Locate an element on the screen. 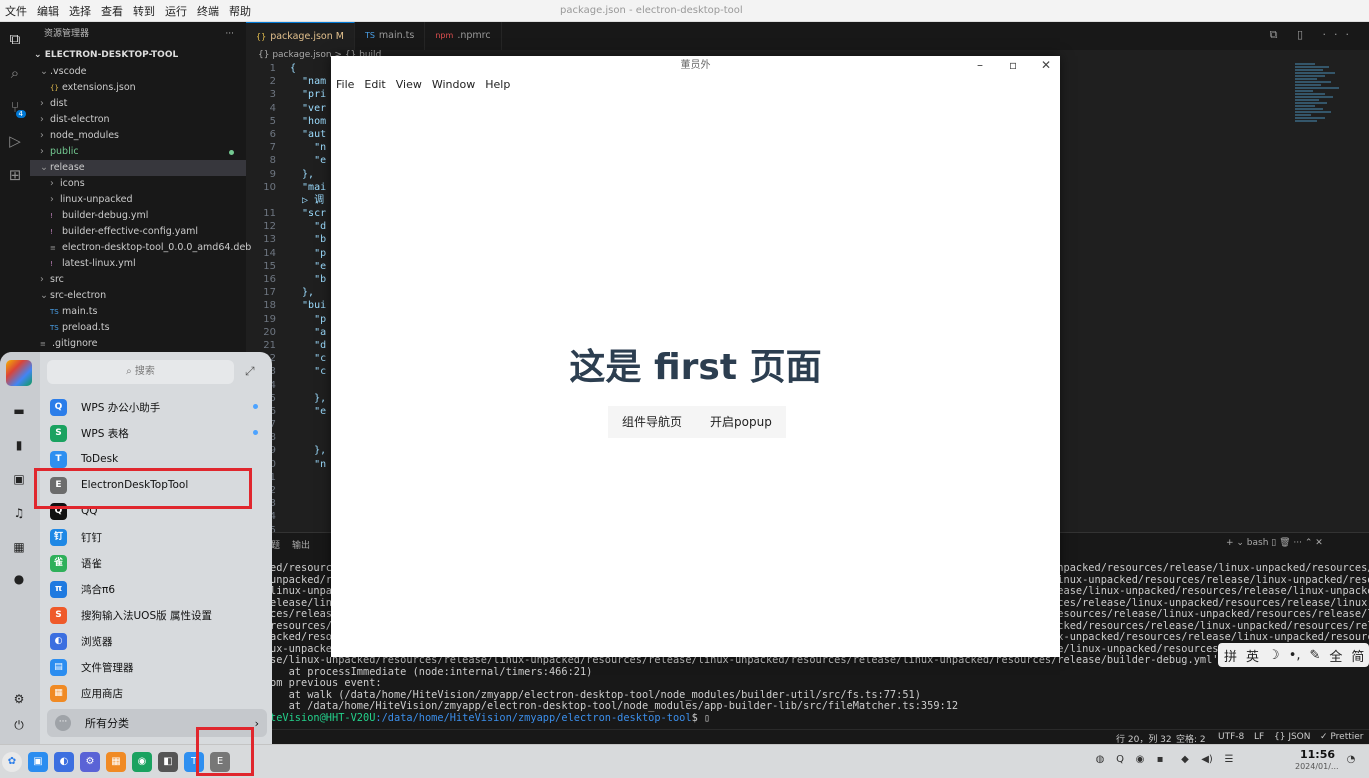 The height and width of the screenshot is (778, 1369). run-debug-icon: ▷ is located at coordinates (15, 141).